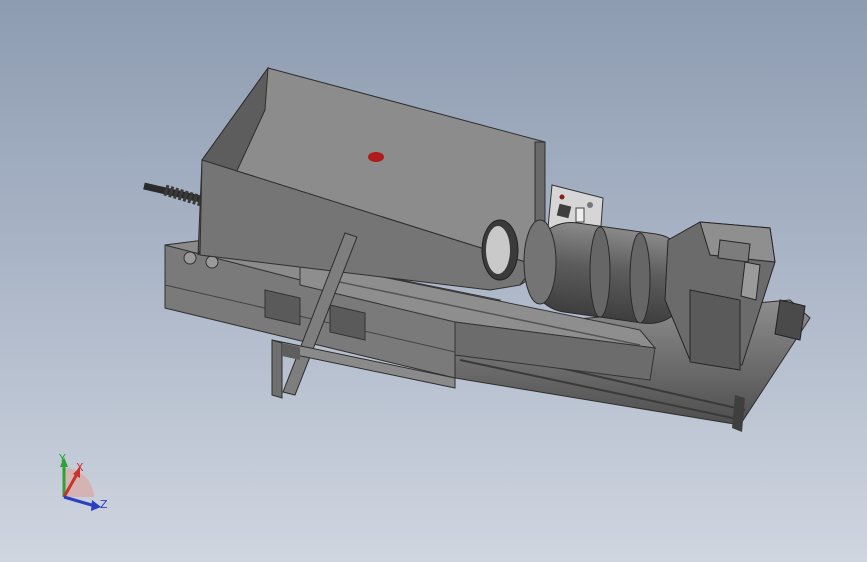 The height and width of the screenshot is (562, 867). I want to click on triad-z-label: Z, so click(104, 504).